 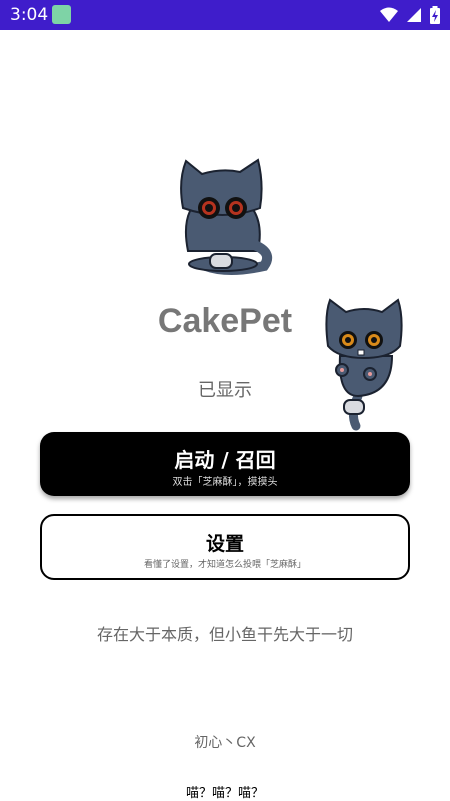 I want to click on start-recall-button: 启动 / 召回 双击「芝麻酥」，摸摸头, so click(x=225, y=464).